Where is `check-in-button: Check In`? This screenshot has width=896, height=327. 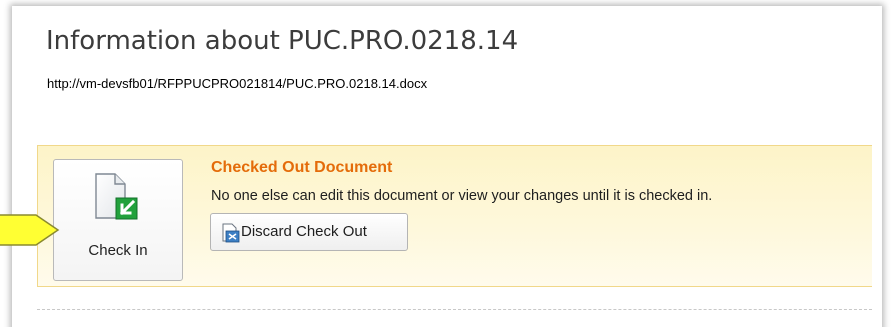
check-in-button: Check In is located at coordinates (118, 220).